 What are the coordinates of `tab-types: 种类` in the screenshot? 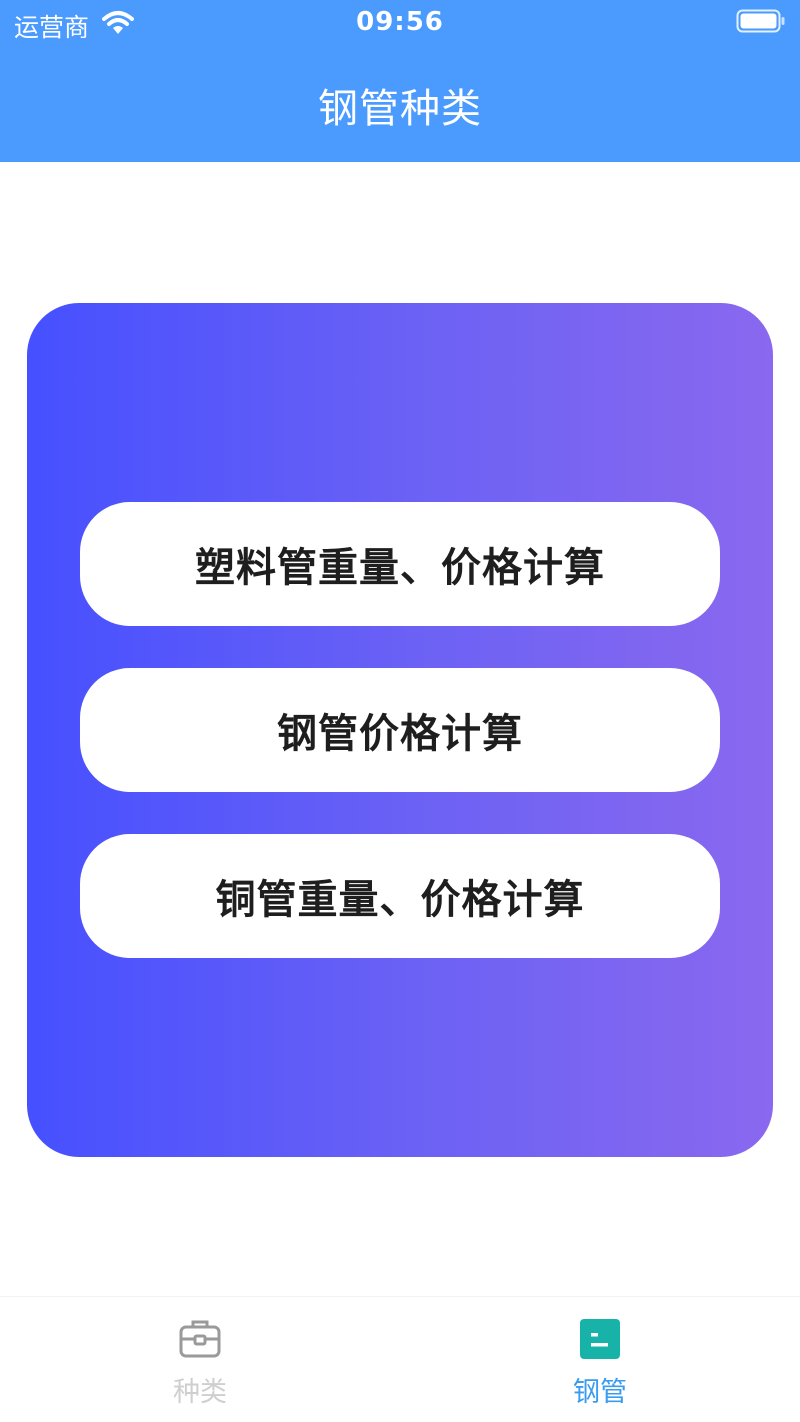 It's located at (200, 1359).